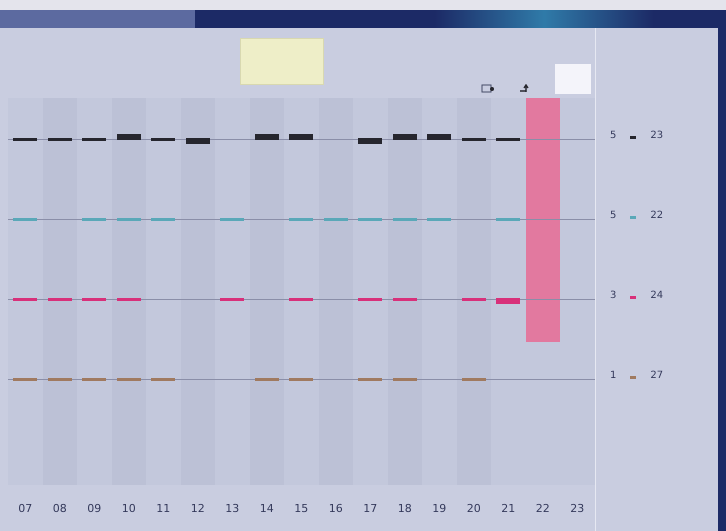  Describe the element at coordinates (25, 508) in the screenshot. I see `zone-number: 07` at that location.